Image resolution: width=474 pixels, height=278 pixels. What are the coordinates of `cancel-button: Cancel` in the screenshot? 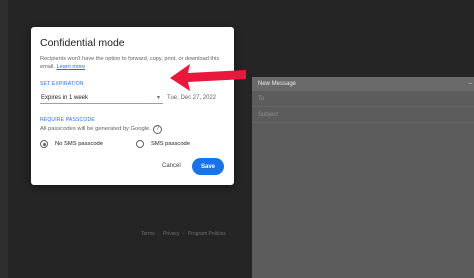 It's located at (171, 166).